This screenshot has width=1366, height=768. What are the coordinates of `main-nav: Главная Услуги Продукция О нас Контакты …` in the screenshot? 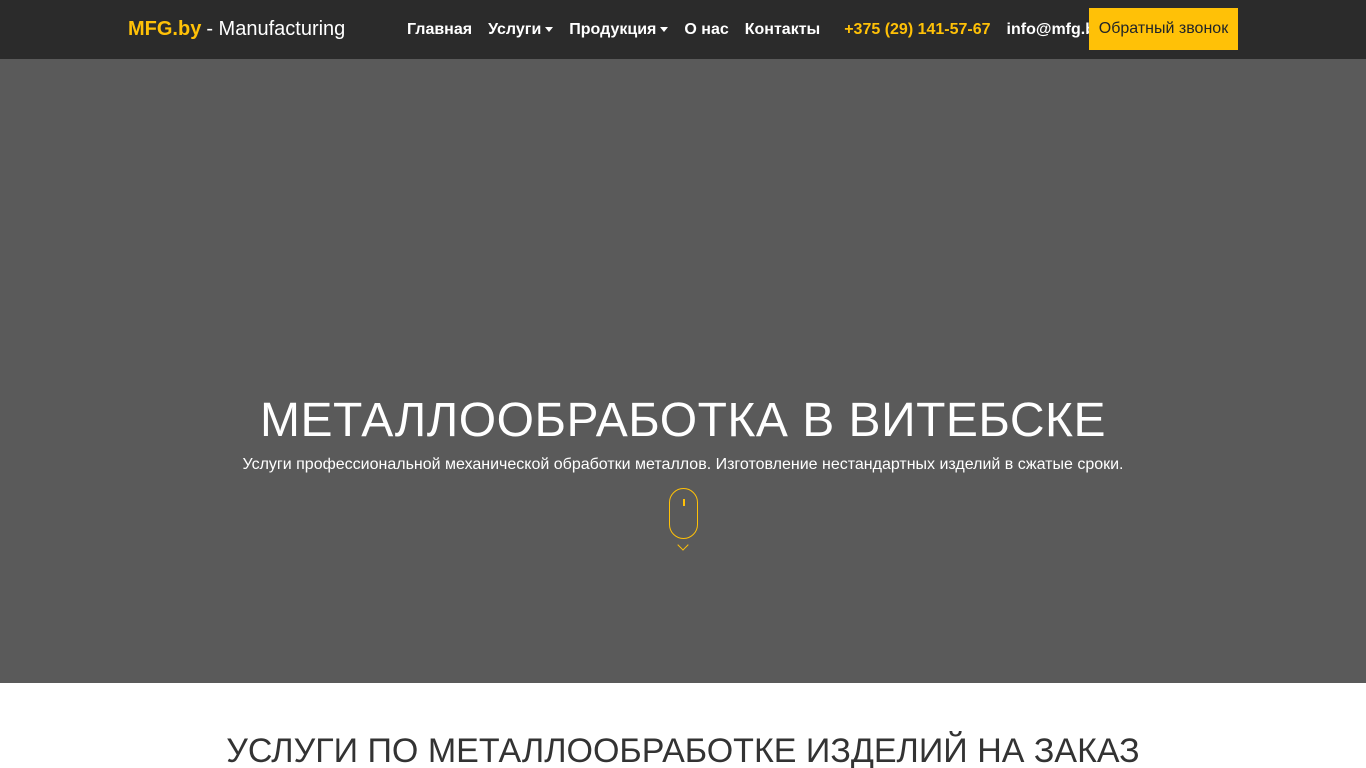 It's located at (755, 29).